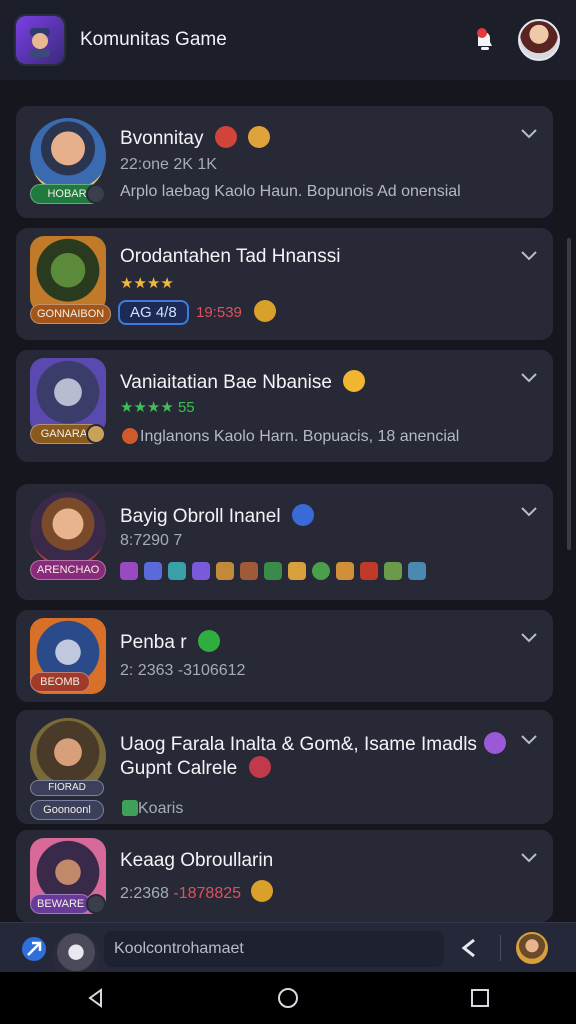  What do you see at coordinates (197, 860) in the screenshot?
I see `post-title: Keaag Obroullarin` at bounding box center [197, 860].